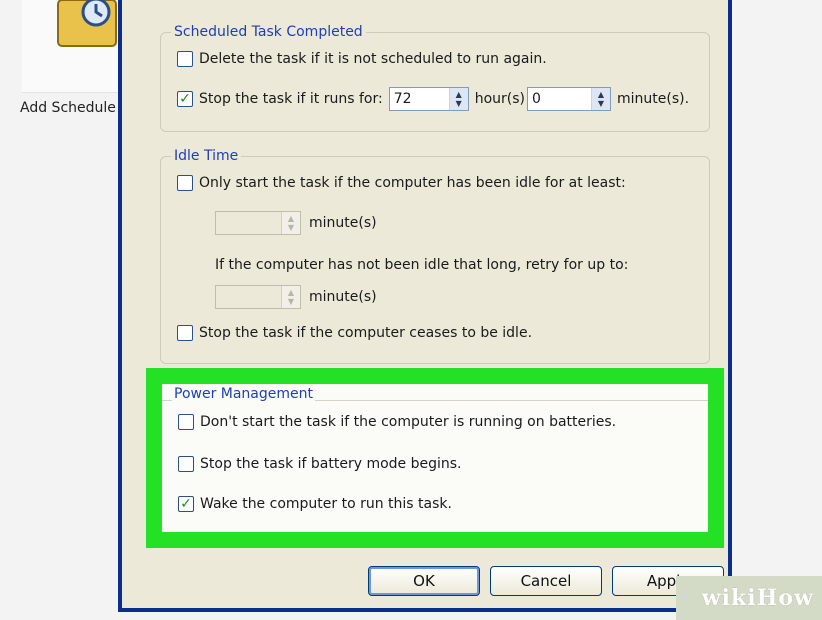 This screenshot has width=822, height=620. I want to click on battery-mode-label: Stop the task if battery mode begins., so click(331, 464).